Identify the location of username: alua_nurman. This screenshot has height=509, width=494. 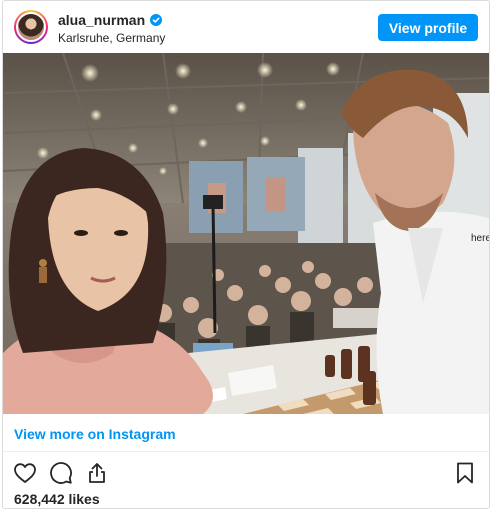
(101, 20).